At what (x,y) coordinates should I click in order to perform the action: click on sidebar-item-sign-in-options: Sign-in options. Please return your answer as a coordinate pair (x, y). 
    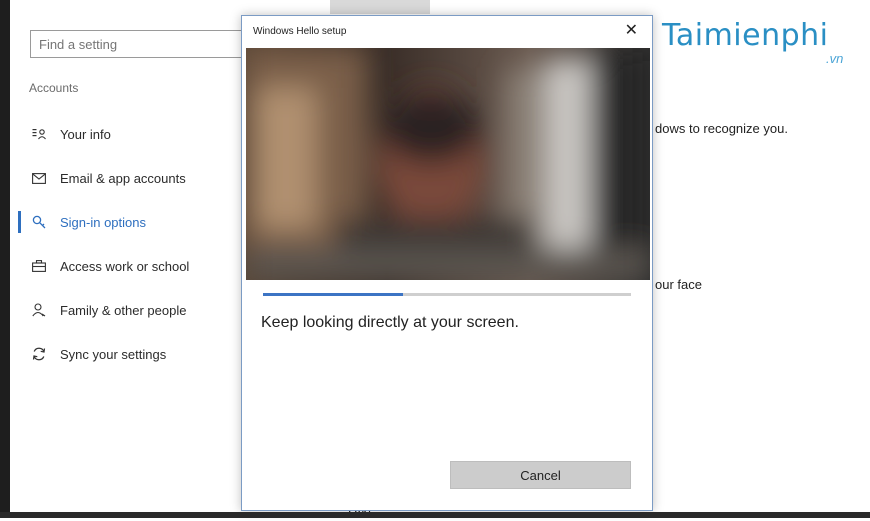
    Looking at the image, I should click on (129, 222).